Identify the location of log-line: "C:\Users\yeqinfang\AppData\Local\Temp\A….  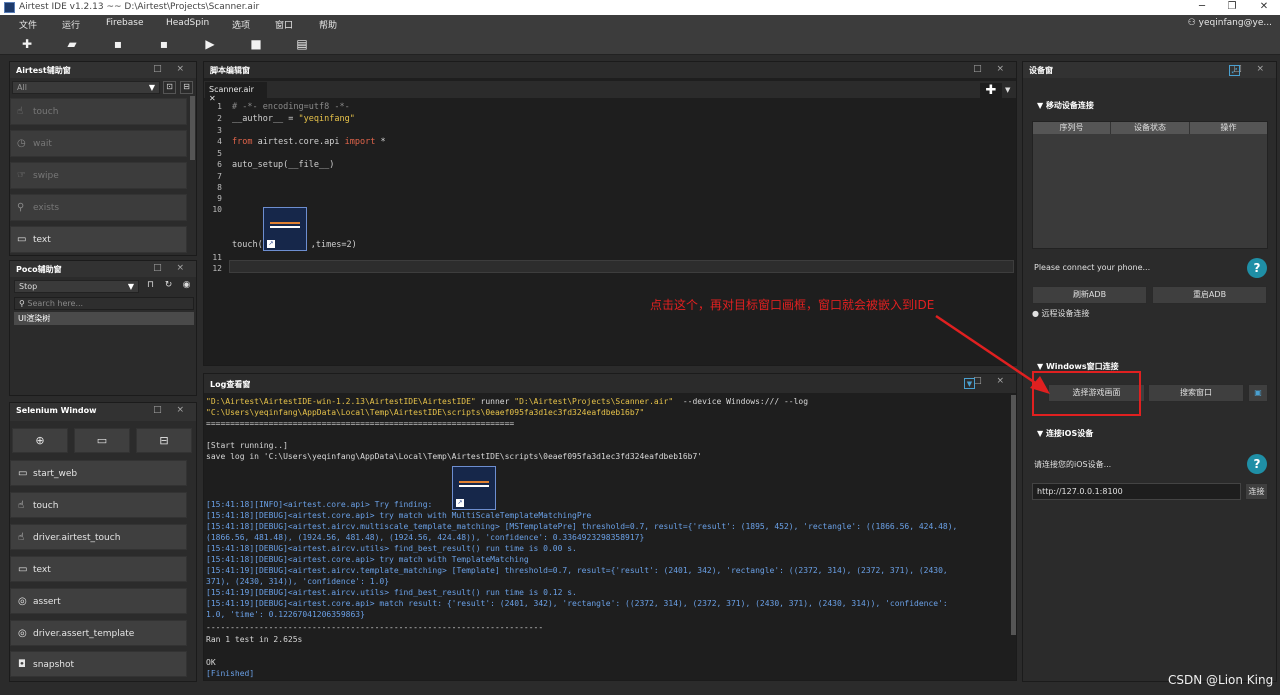
(425, 412).